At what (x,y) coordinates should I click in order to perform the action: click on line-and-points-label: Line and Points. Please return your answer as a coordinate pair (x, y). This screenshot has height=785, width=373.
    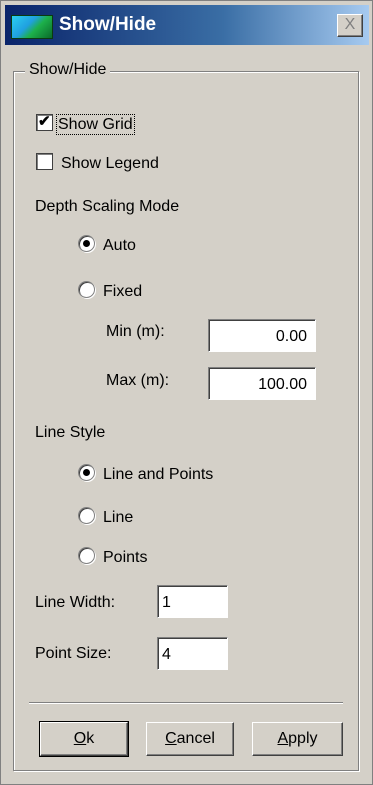
    Looking at the image, I should click on (158, 474).